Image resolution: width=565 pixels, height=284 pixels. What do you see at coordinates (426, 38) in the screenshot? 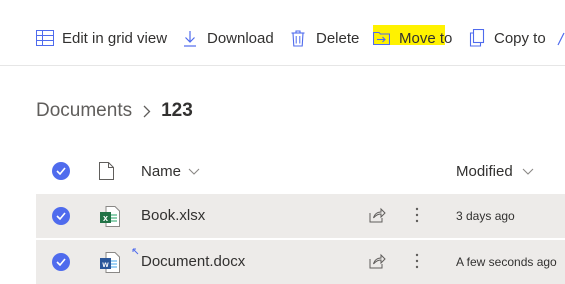
I see `move-to-label: Move to` at bounding box center [426, 38].